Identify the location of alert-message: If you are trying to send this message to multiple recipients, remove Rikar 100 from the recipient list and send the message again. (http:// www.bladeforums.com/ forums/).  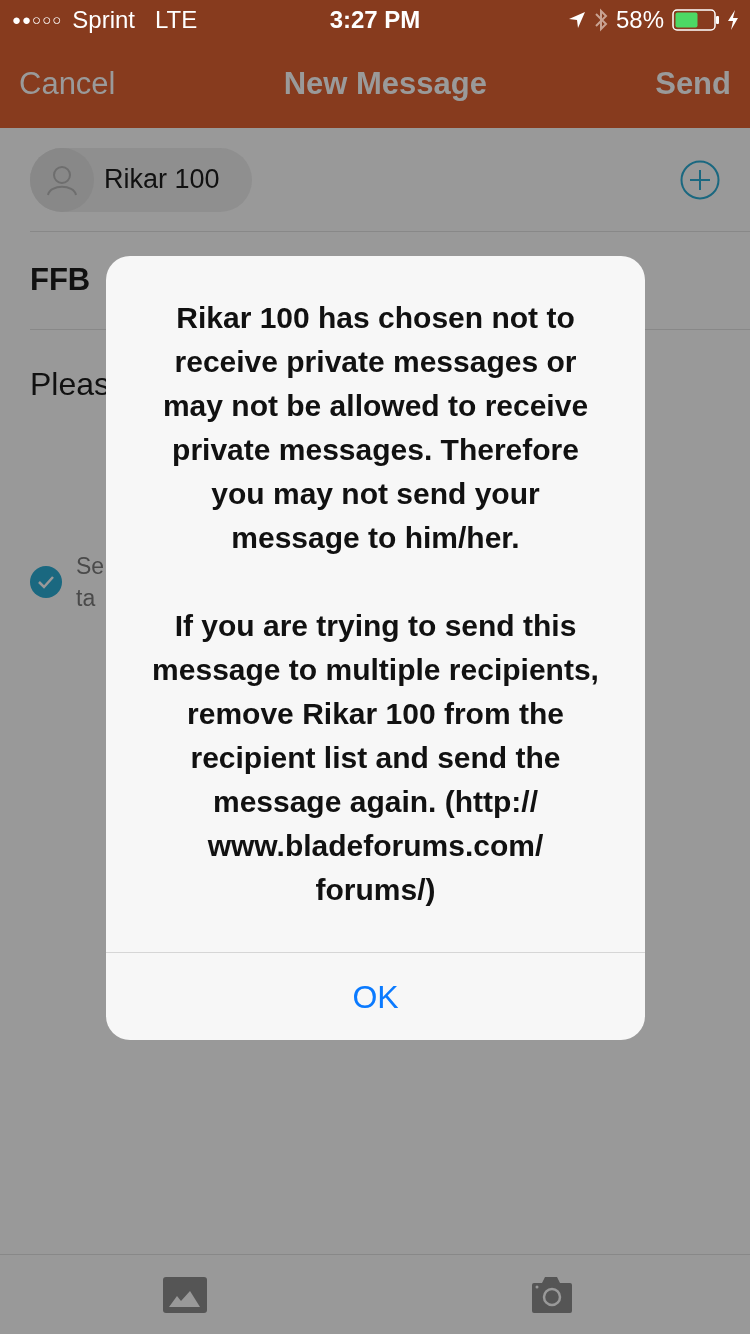
(375, 758).